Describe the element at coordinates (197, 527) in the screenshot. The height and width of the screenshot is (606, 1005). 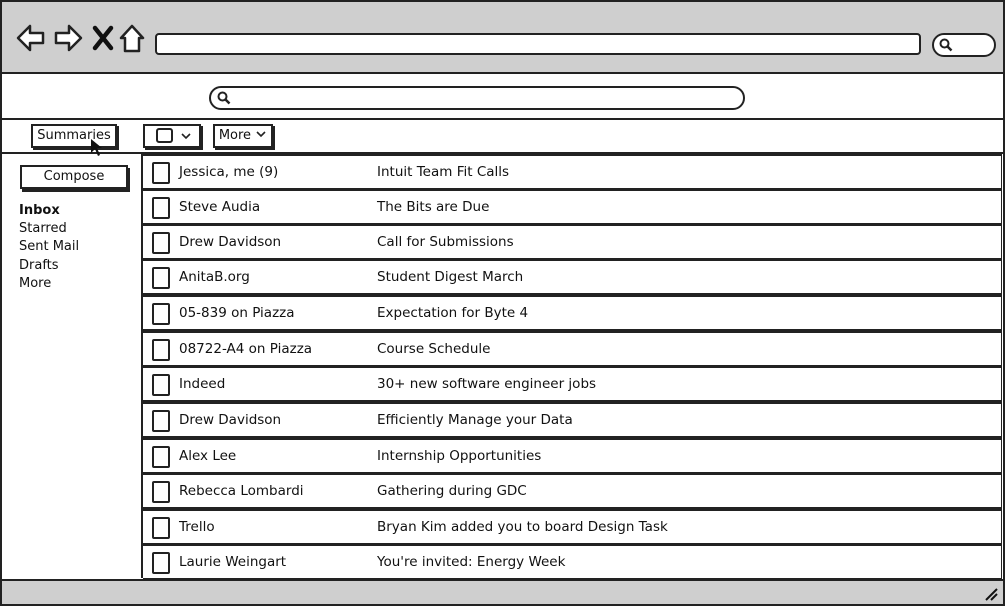
I see `email-sender: Trello` at that location.